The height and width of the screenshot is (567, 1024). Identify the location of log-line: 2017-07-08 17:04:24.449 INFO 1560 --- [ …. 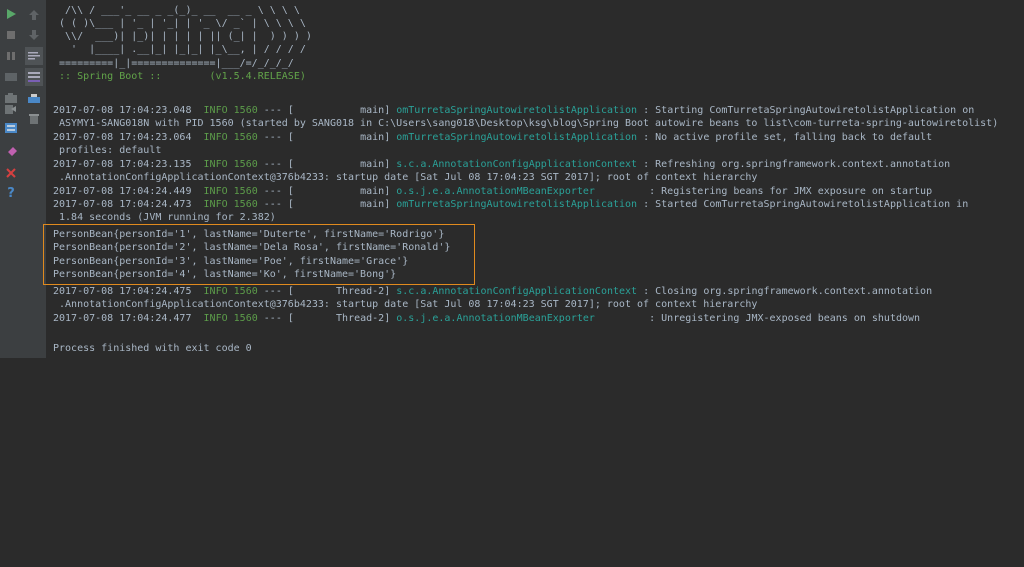
(492, 192).